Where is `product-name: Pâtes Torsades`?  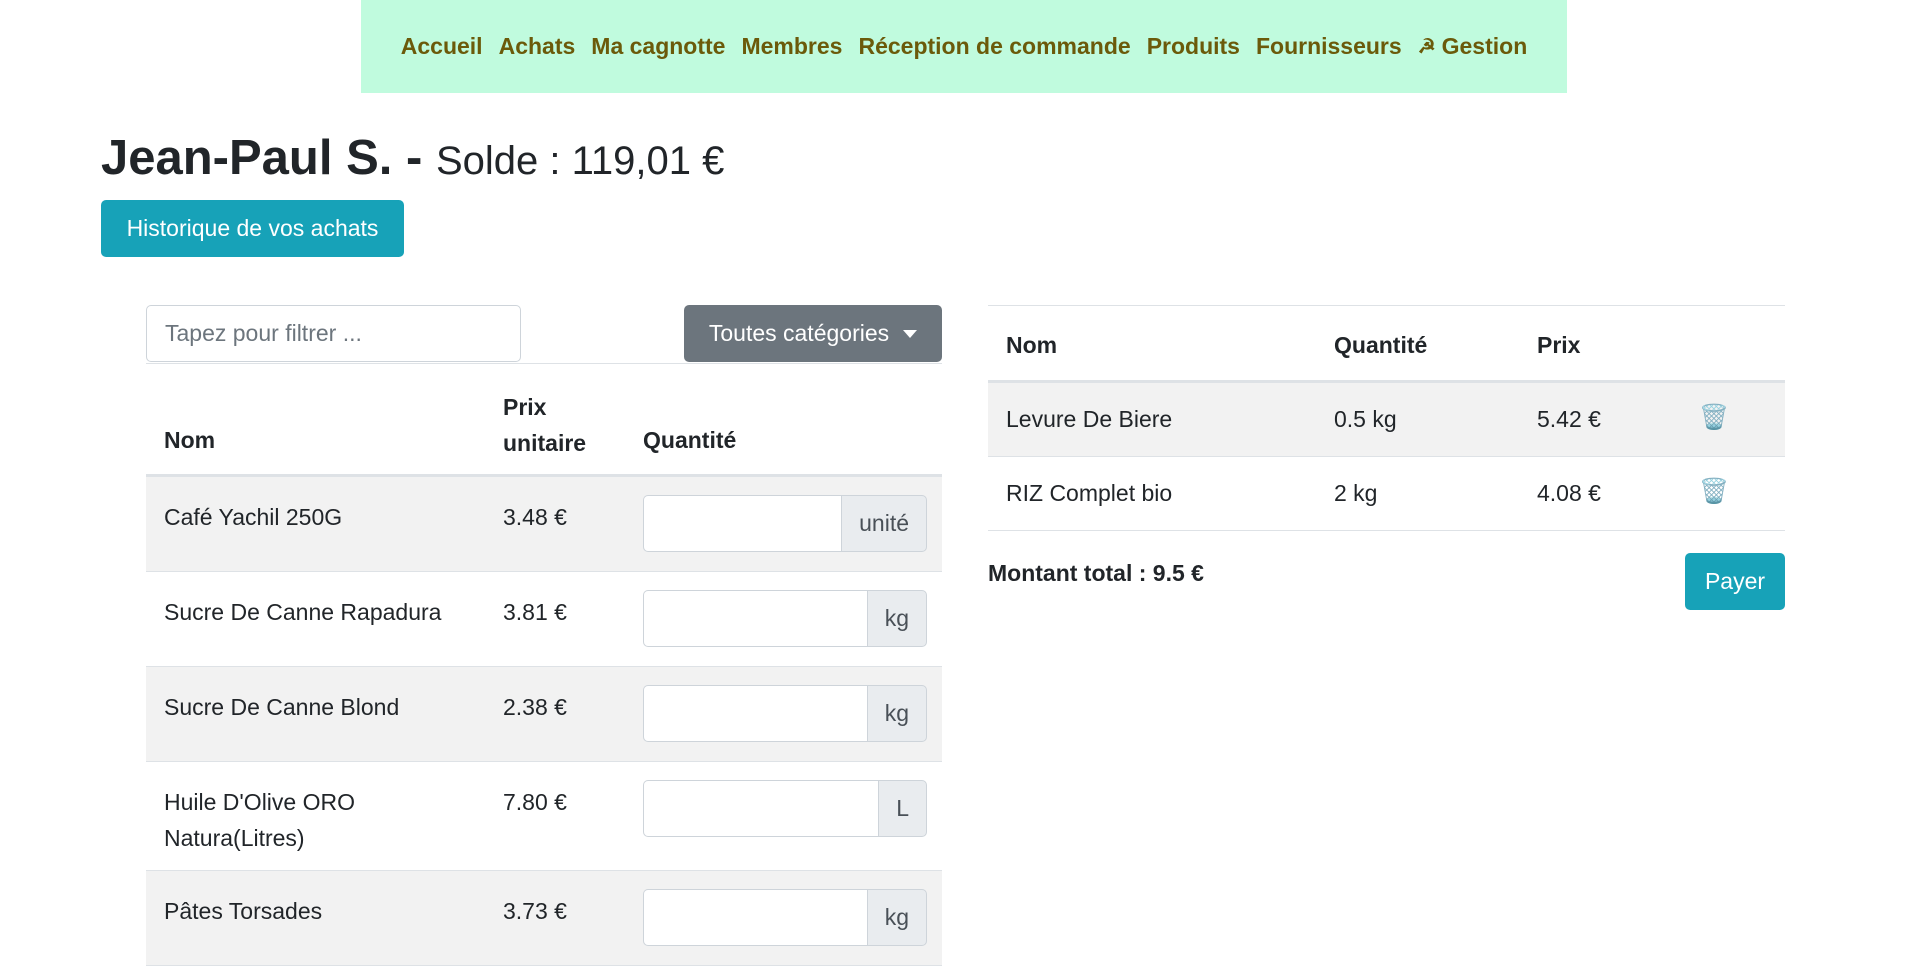
product-name: Pâtes Torsades is located at coordinates (243, 911).